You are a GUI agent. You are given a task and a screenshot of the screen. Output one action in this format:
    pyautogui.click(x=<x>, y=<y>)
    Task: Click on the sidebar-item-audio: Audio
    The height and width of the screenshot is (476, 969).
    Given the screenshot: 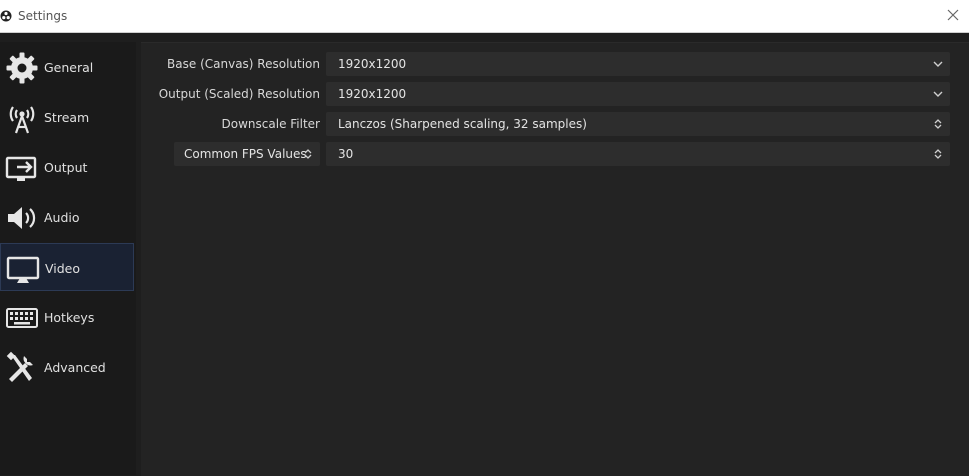 What is the action you would take?
    pyautogui.click(x=67, y=217)
    